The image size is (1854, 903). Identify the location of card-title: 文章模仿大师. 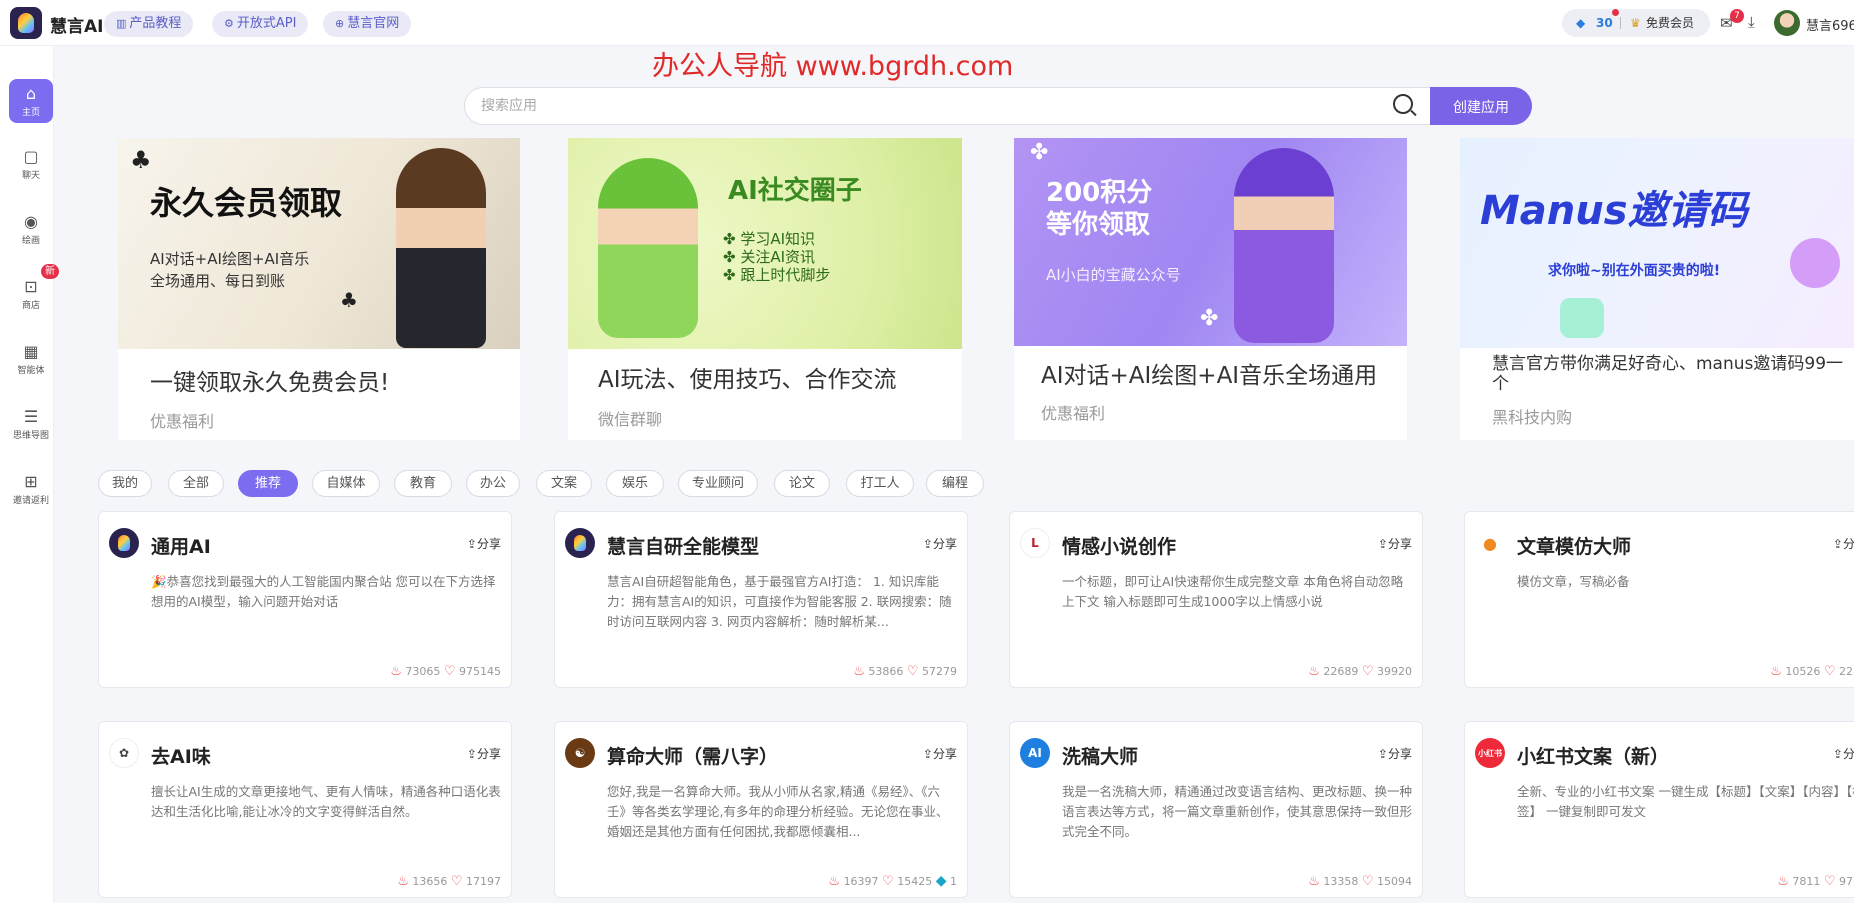
(1574, 547).